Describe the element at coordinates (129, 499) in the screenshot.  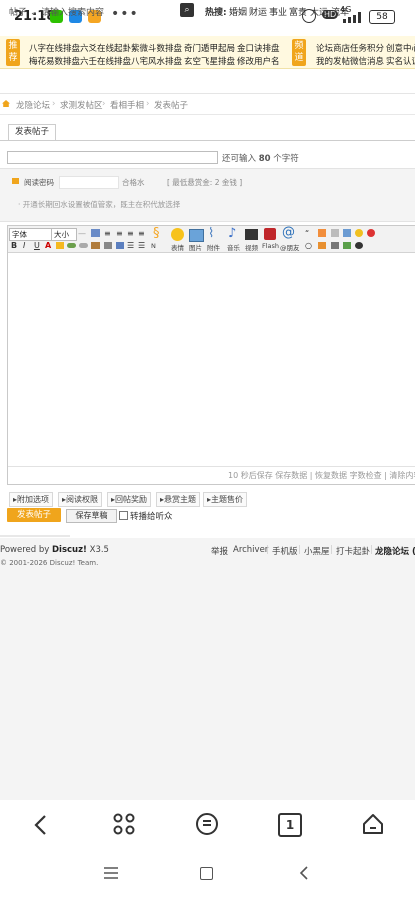
I see `option-reply-reward: ▸回帖奖励` at that location.